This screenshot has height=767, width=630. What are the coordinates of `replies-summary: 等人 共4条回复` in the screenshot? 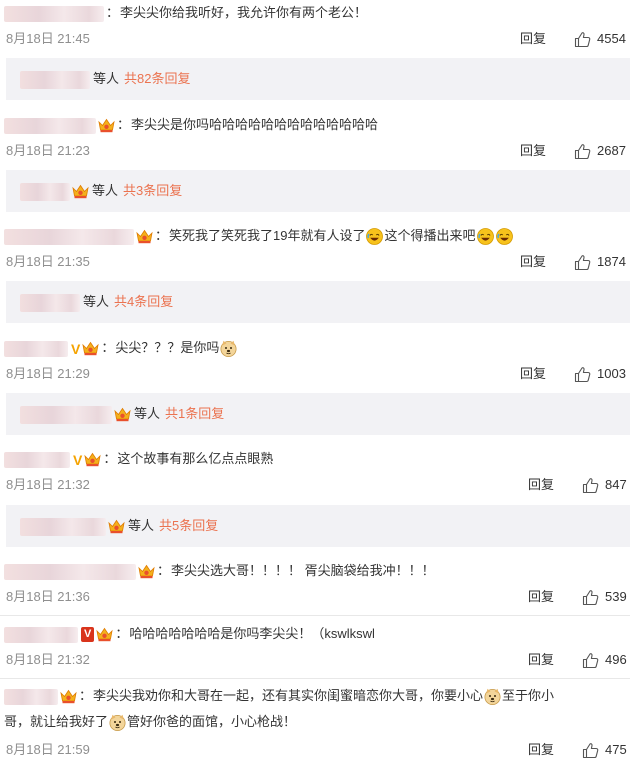 It's located at (318, 302).